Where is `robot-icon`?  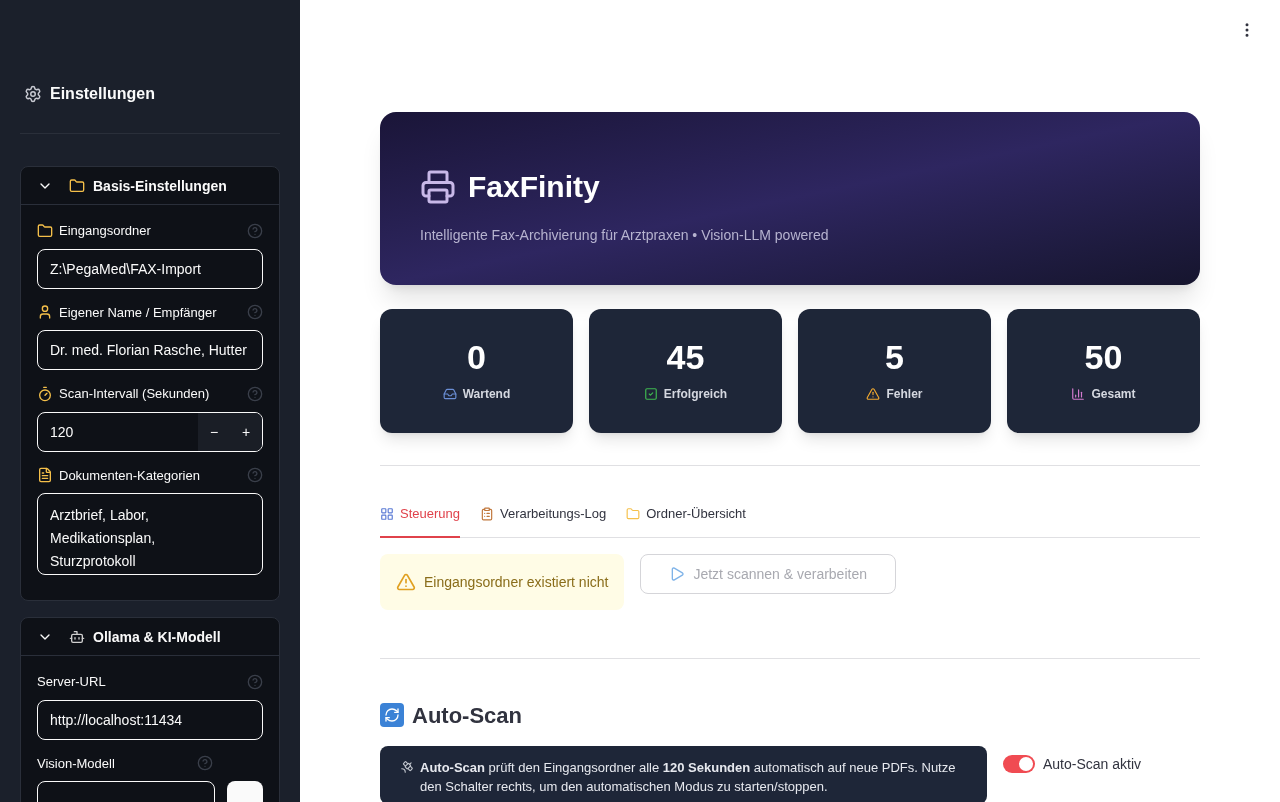
robot-icon is located at coordinates (77, 636).